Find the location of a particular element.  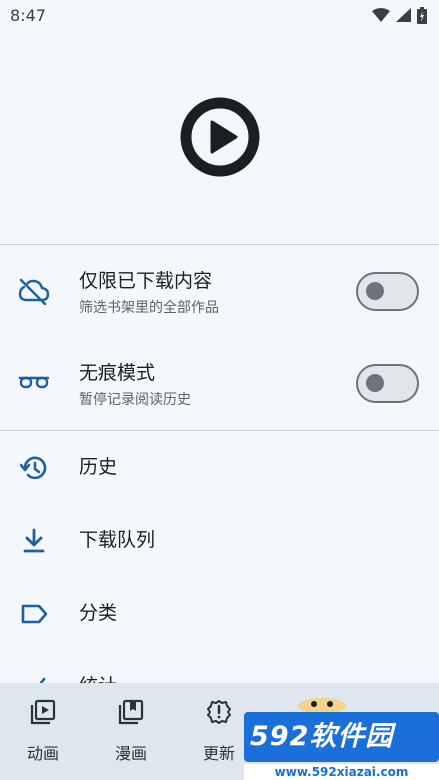

signal-icon is located at coordinates (403, 15).